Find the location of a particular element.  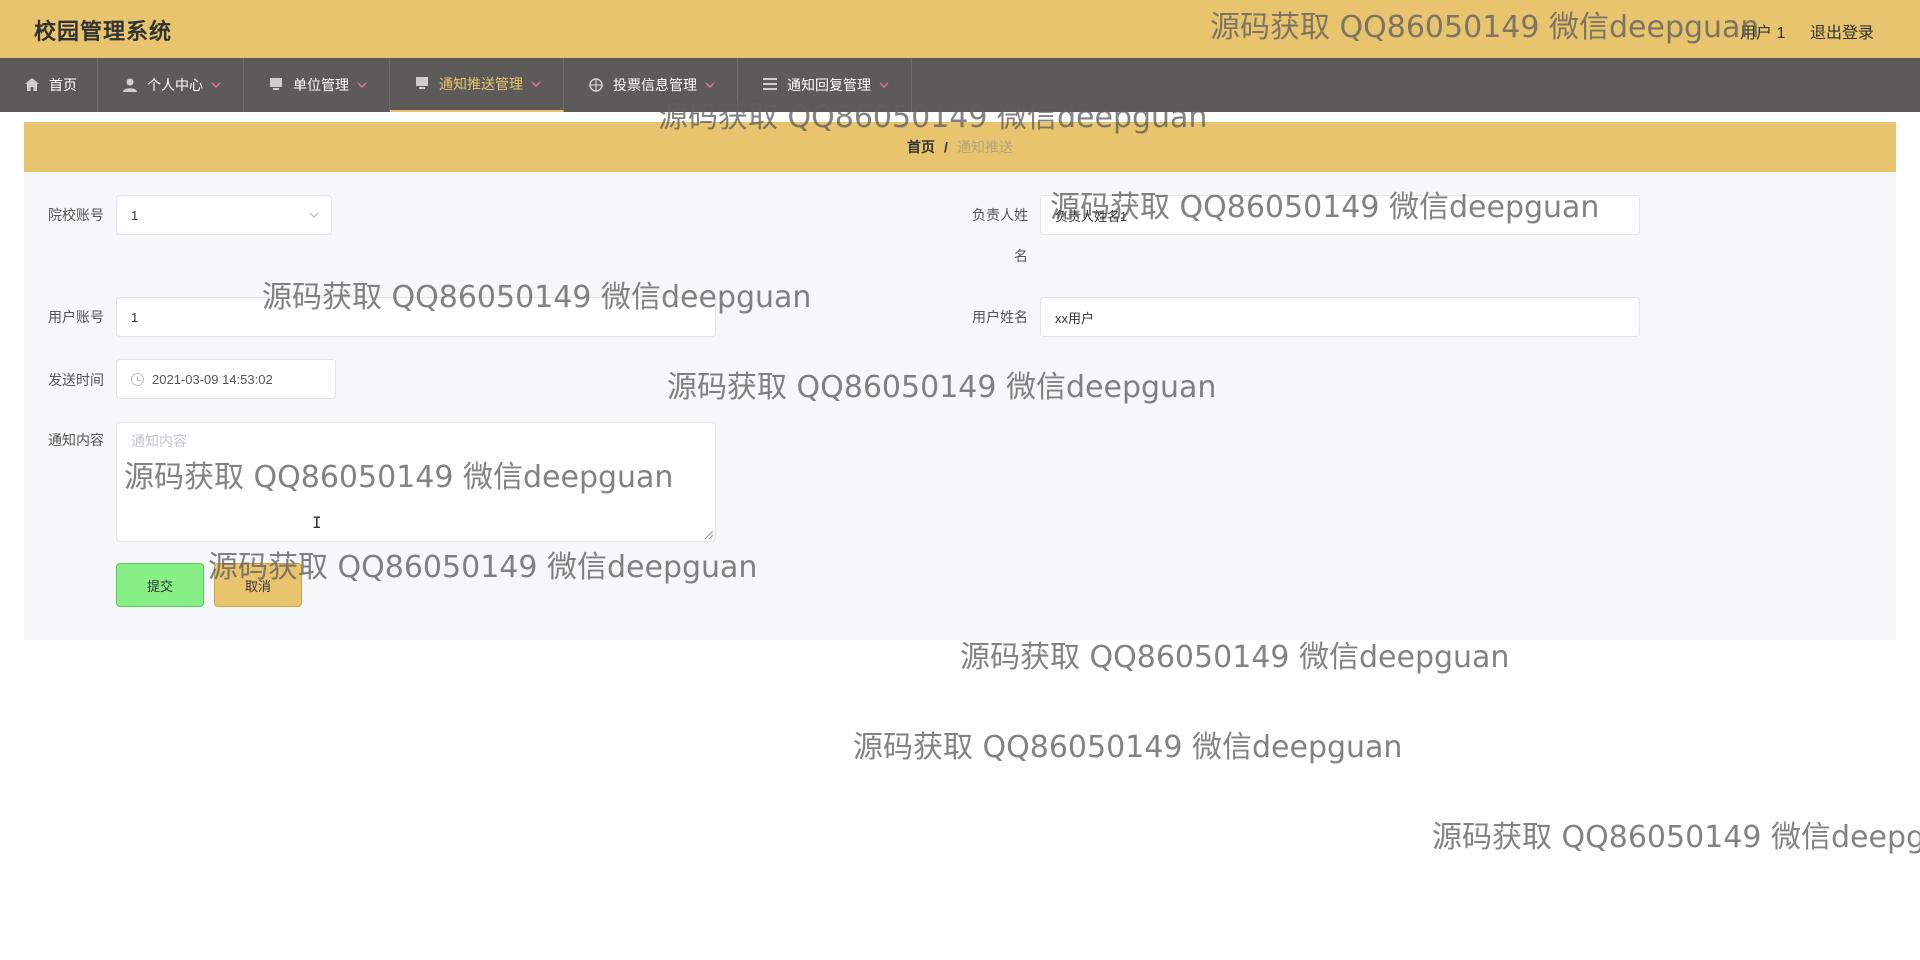

leader-name-field: 负责人姓名1 is located at coordinates (1340, 215).